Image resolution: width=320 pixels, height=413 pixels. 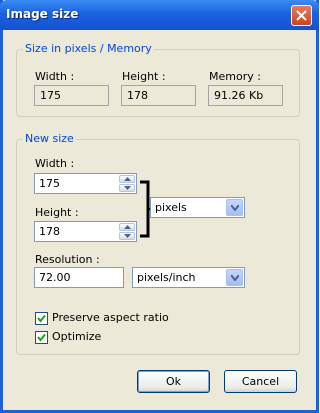 What do you see at coordinates (235, 76) in the screenshot?
I see `memory-label: Memory :` at bounding box center [235, 76].